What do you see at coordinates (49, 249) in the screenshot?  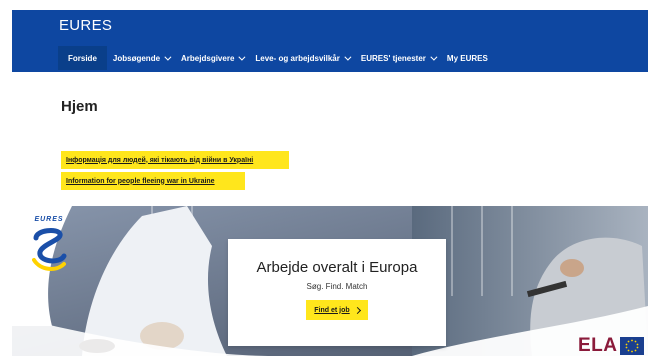 I see `eures-s-icon` at bounding box center [49, 249].